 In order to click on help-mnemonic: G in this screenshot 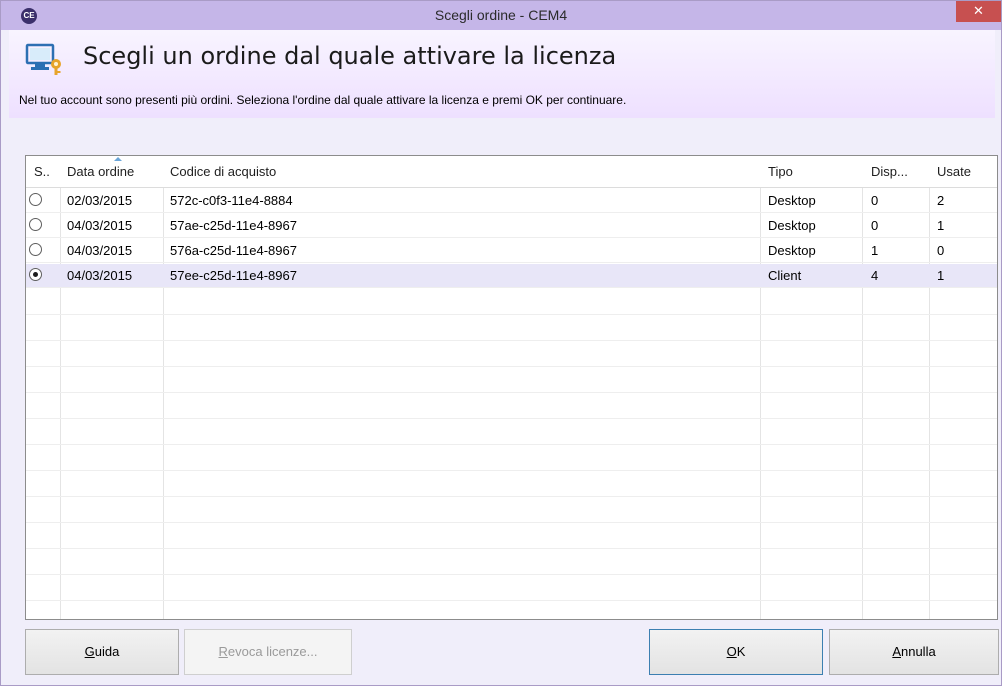, I will do `click(89, 651)`.